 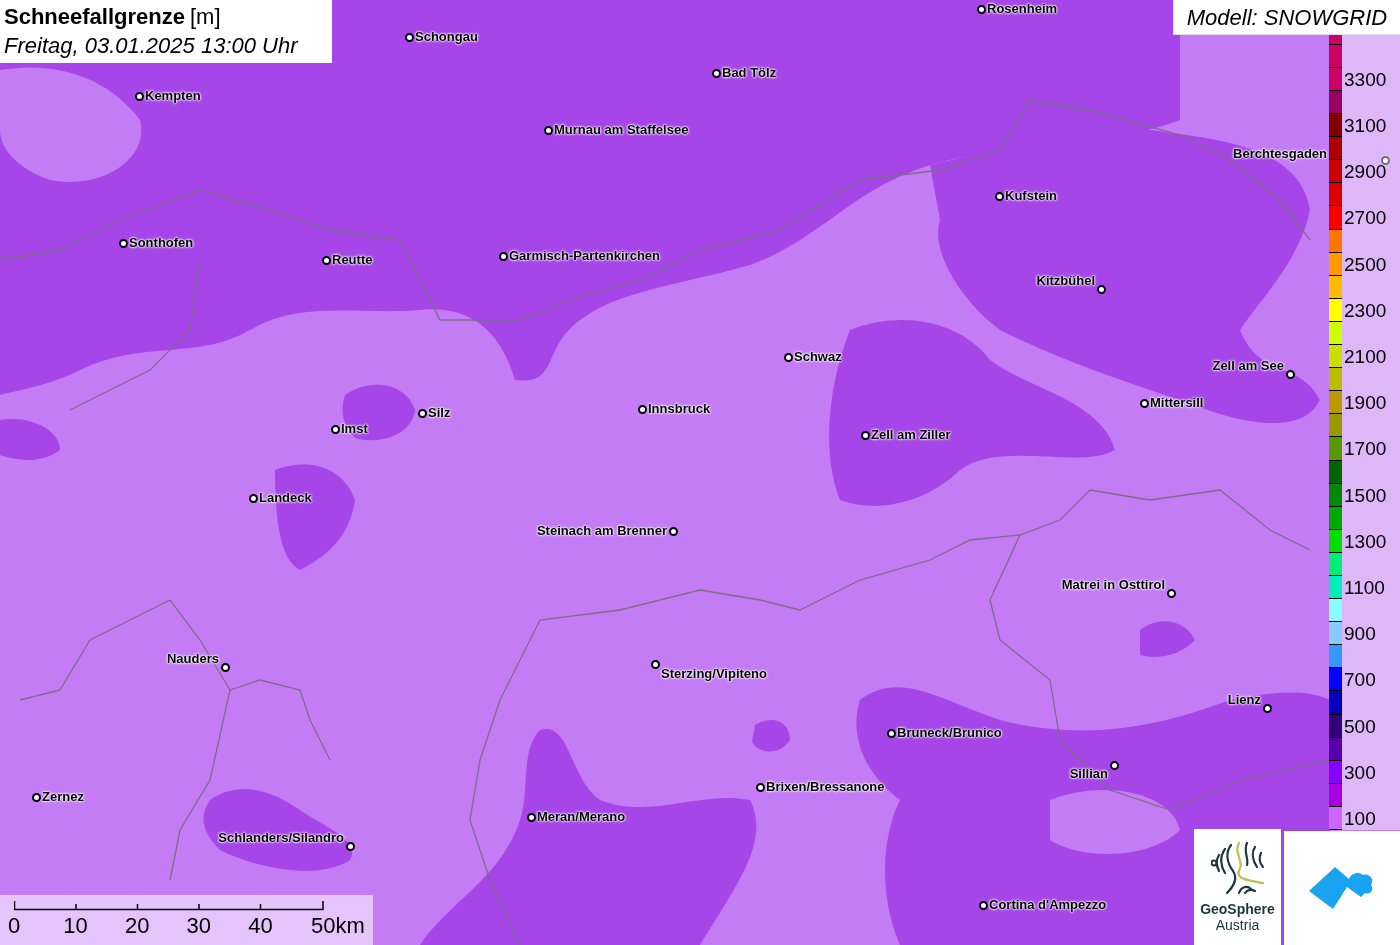 I want to click on city-label: Schwaz, so click(x=818, y=357).